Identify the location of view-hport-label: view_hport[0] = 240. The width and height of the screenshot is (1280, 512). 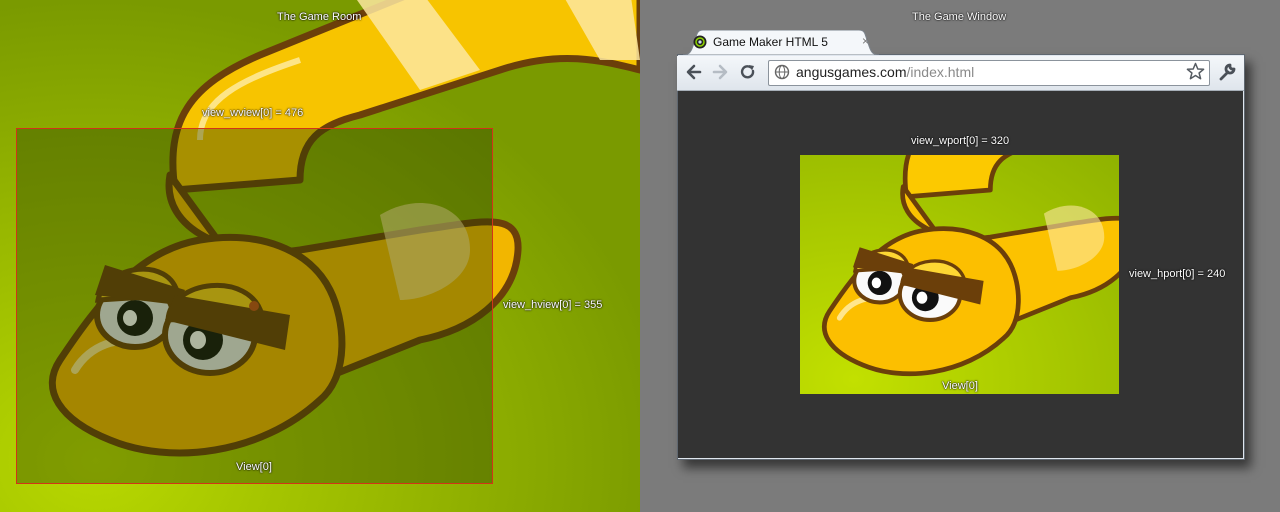
(1177, 274).